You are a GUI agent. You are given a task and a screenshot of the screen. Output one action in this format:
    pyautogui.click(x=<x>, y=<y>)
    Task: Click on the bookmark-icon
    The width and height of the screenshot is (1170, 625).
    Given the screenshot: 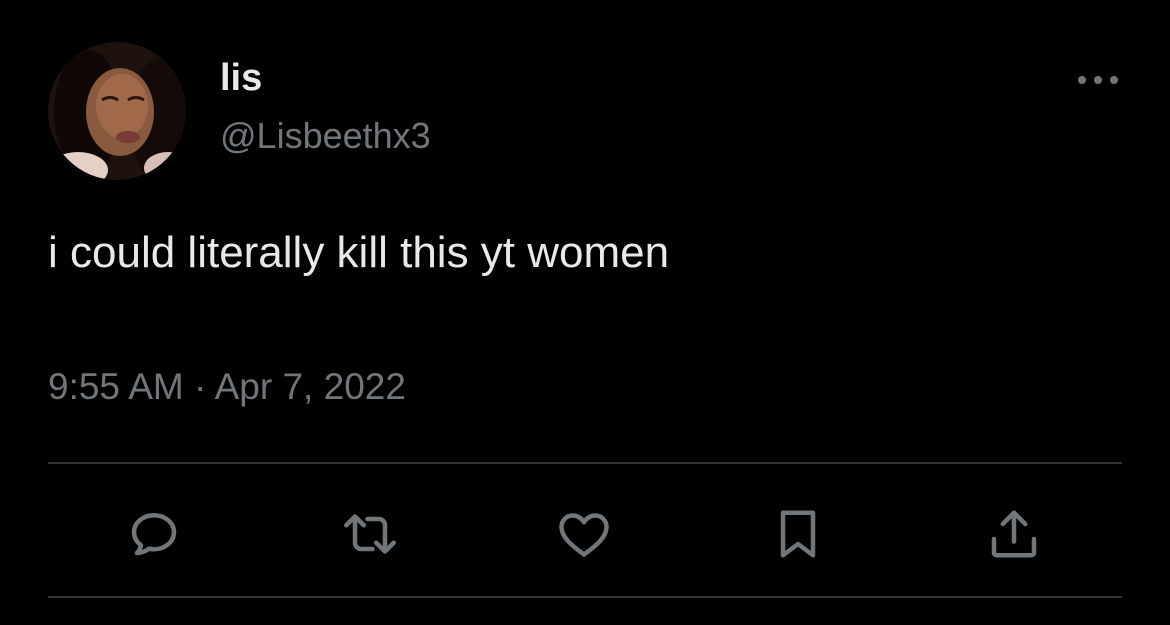 What is the action you would take?
    pyautogui.click(x=798, y=534)
    